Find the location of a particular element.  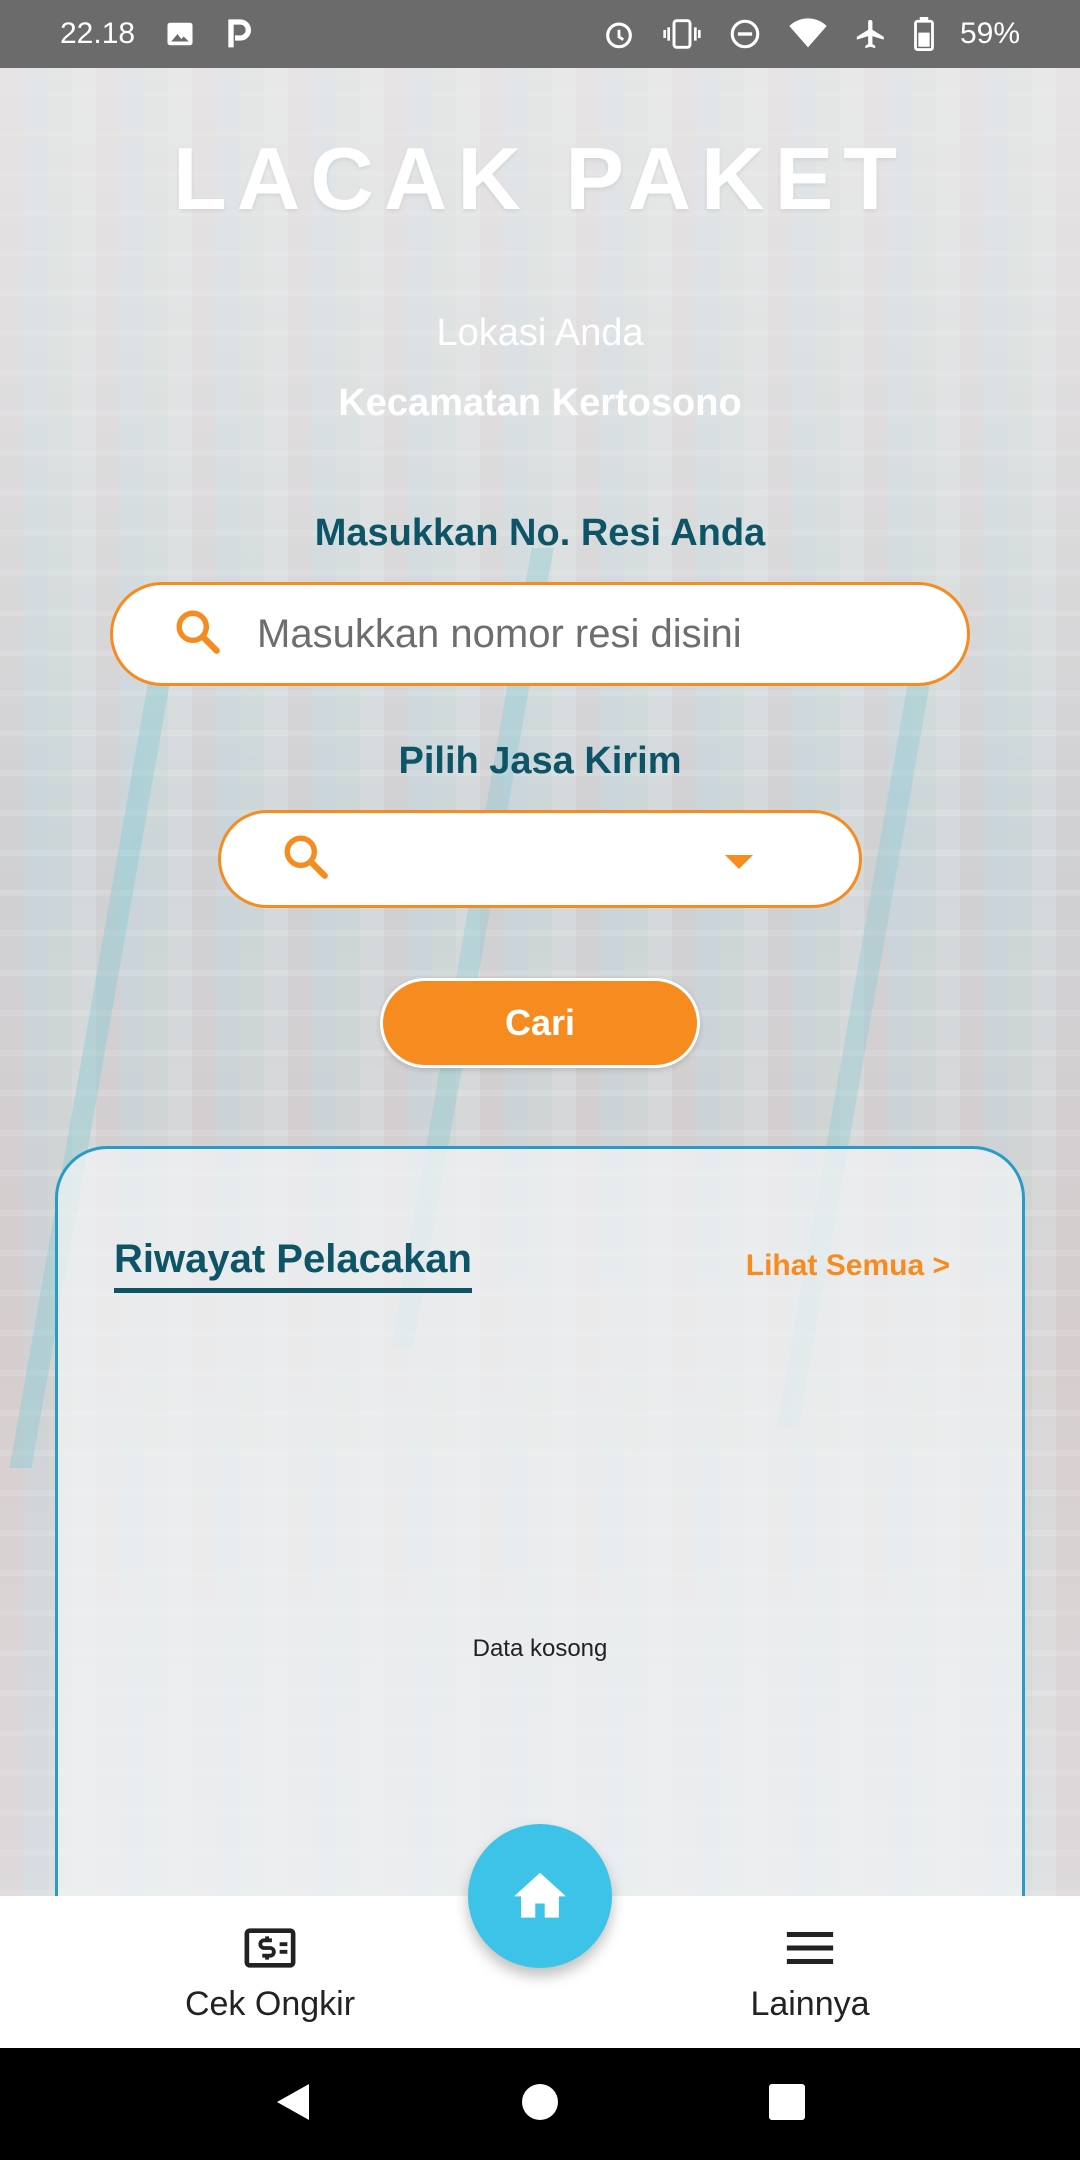

dnd-icon is located at coordinates (745, 34).